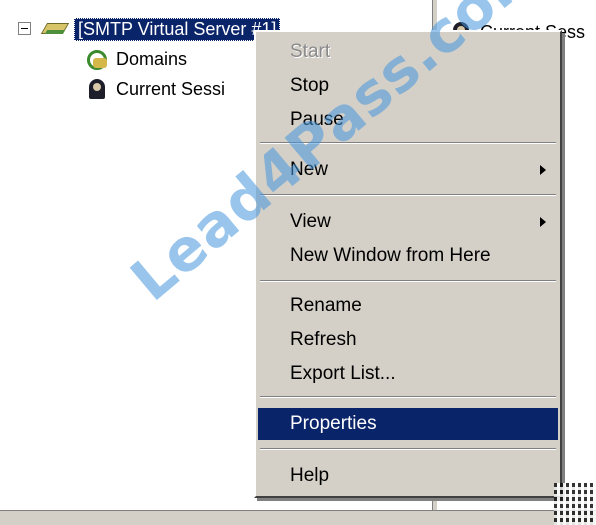 Image resolution: width=596 pixels, height=525 pixels. I want to click on menu-item-properties: Properties, so click(408, 424).